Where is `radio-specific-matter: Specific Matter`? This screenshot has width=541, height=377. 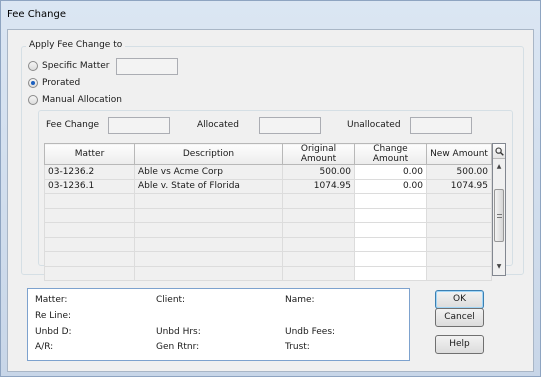
radio-specific-matter: Specific Matter is located at coordinates (68, 66).